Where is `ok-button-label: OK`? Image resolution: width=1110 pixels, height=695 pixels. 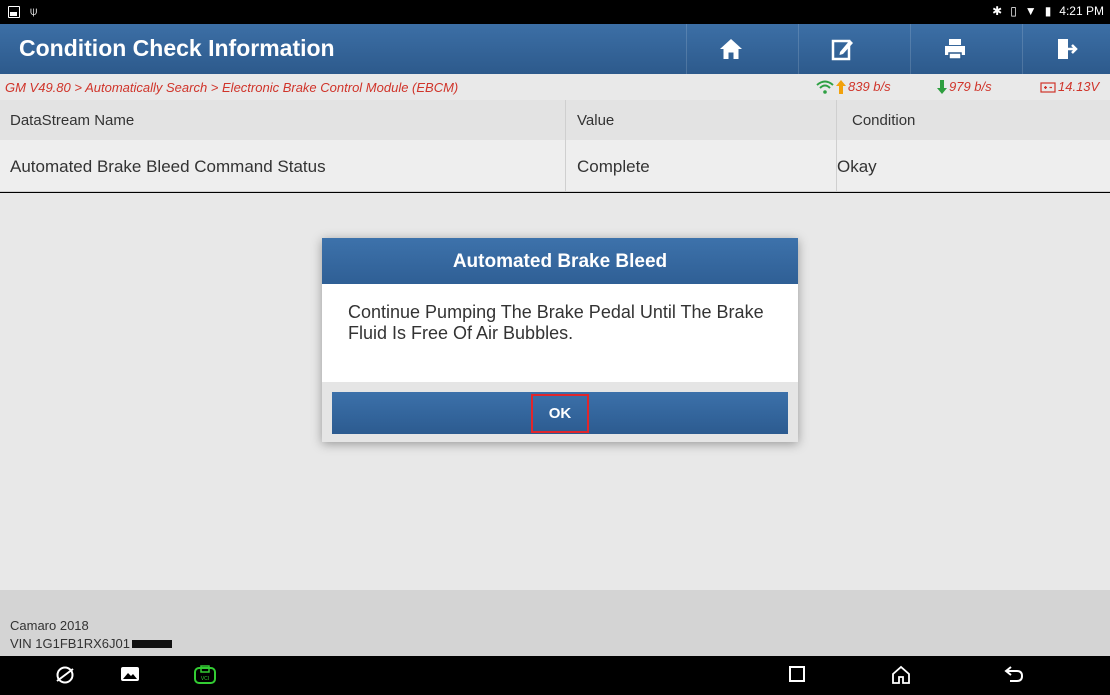 ok-button-label: OK is located at coordinates (560, 413).